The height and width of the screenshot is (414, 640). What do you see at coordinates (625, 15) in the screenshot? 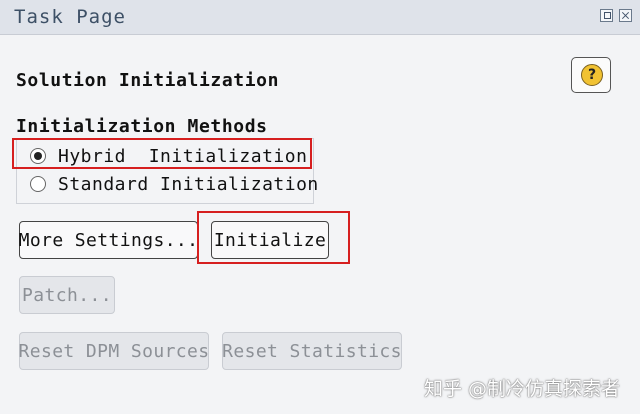
I see `close-icon` at bounding box center [625, 15].